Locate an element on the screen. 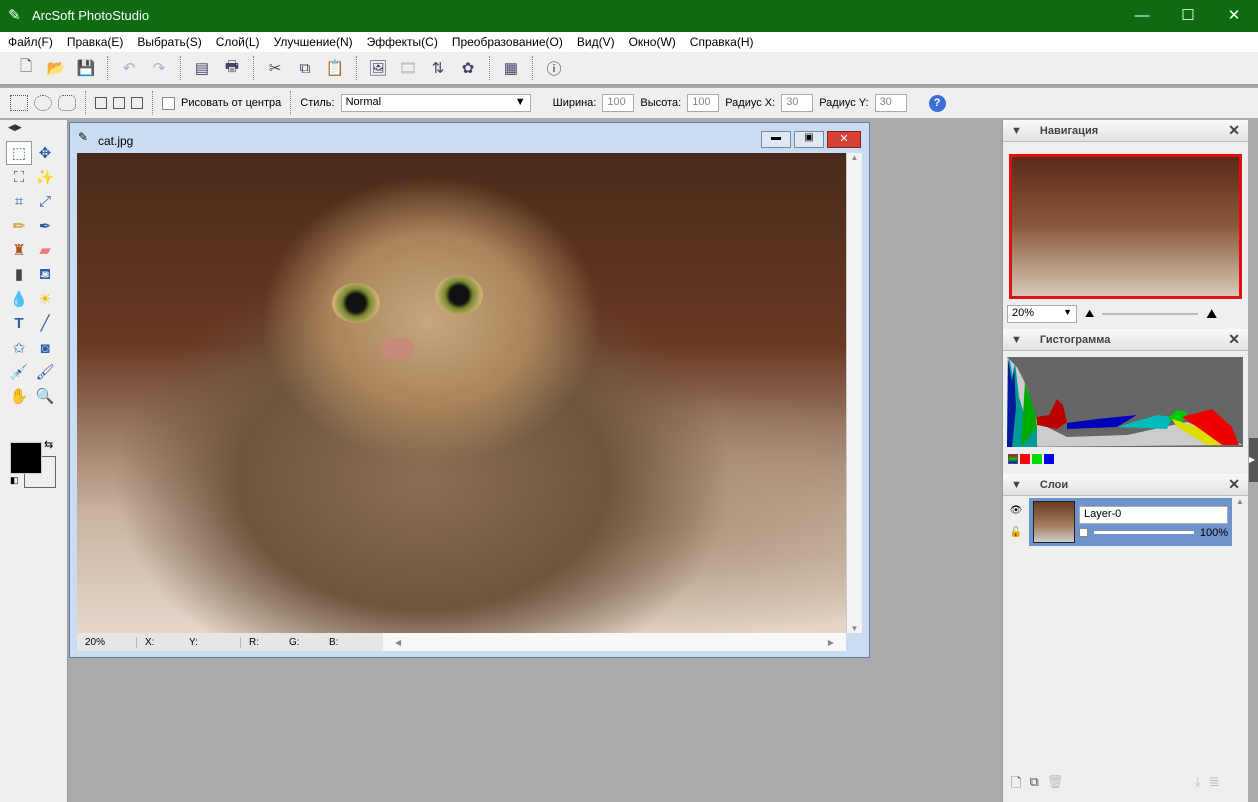  layer-name-input: Layer-0 is located at coordinates (1153, 514).